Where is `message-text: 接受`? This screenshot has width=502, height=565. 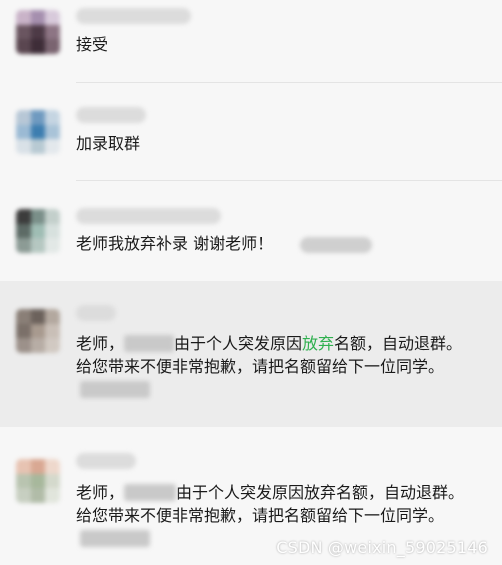
message-text: 接受 is located at coordinates (92, 44).